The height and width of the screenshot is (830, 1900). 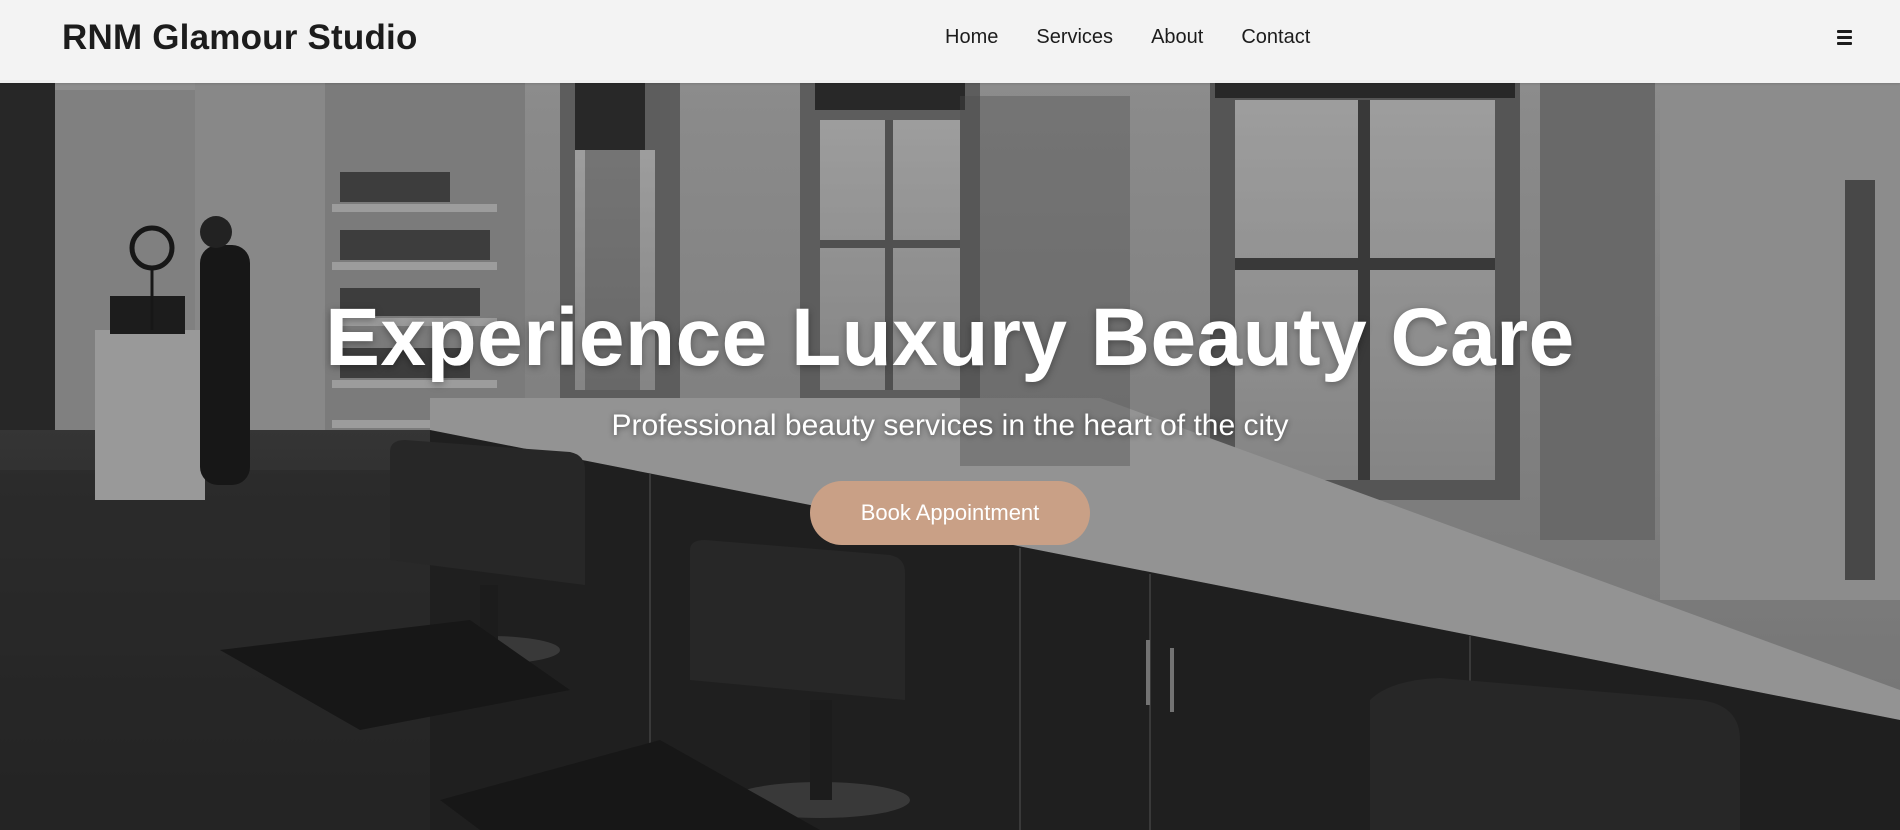 What do you see at coordinates (1074, 37) in the screenshot?
I see `nav-link-services: Services` at bounding box center [1074, 37].